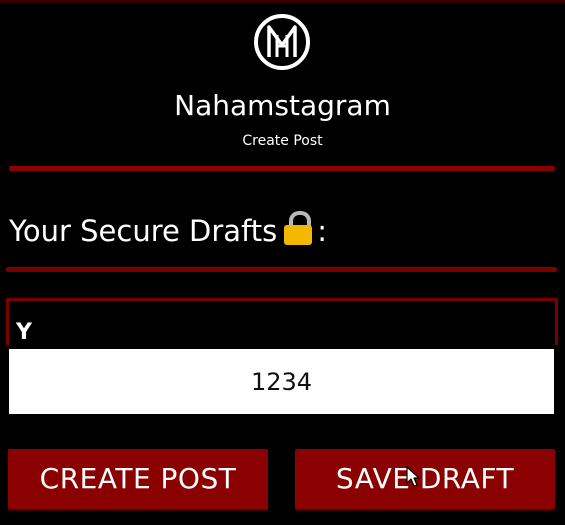 This screenshot has height=525, width=565. I want to click on save-draft-button: SAVE DRAFT, so click(425, 479).